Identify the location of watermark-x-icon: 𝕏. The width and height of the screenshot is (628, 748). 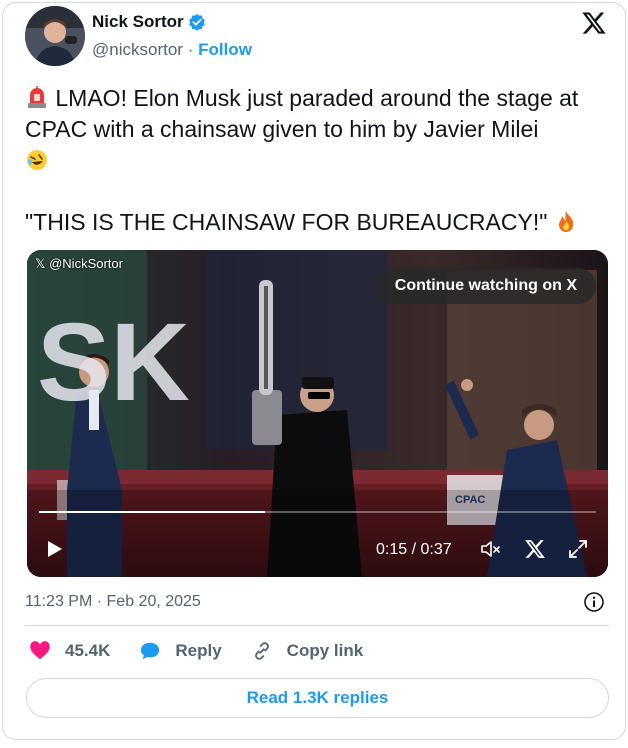
(42, 263).